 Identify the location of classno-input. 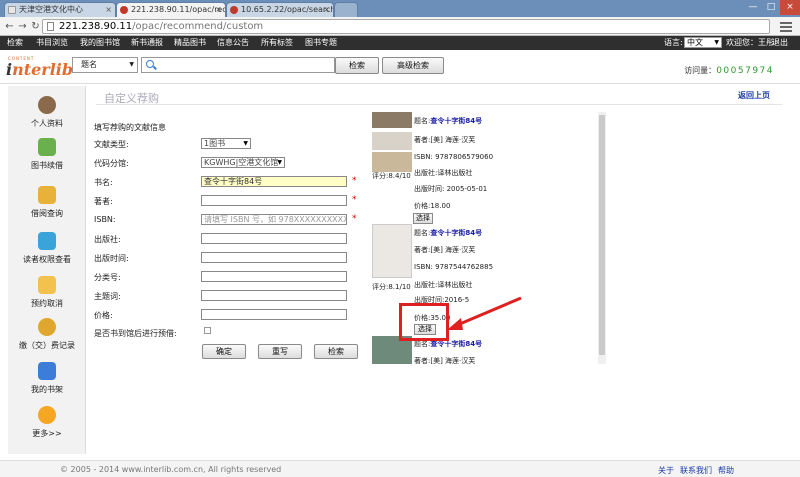
(274, 276).